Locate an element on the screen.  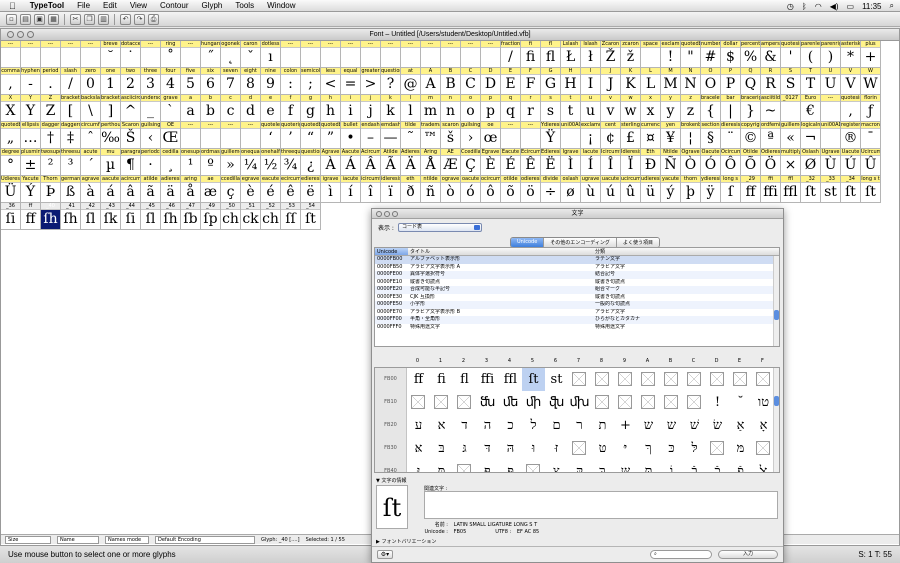
glyph-cell: _32 ſt is located at coordinates (811, 189).